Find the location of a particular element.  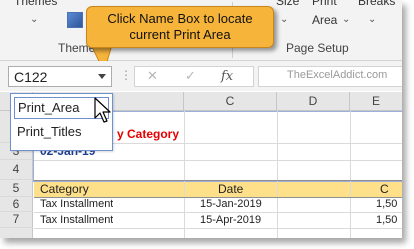

row-number: 6 is located at coordinates (16, 204).